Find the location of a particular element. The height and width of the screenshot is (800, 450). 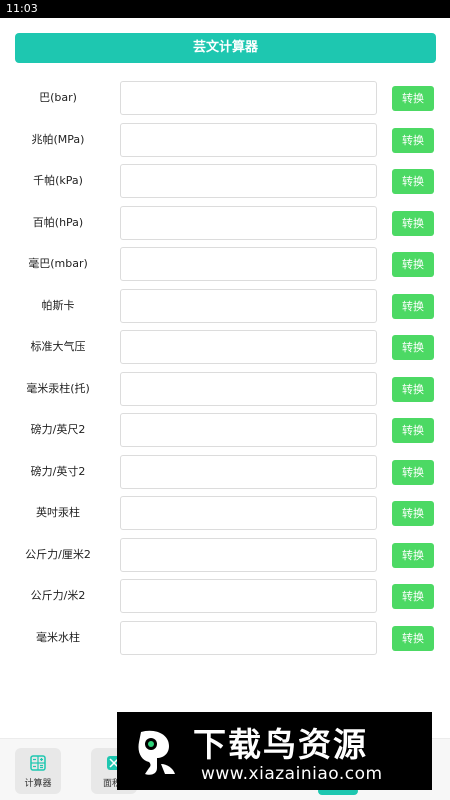

unit-row: 毫巴(mbar) 转换 is located at coordinates (225, 268).